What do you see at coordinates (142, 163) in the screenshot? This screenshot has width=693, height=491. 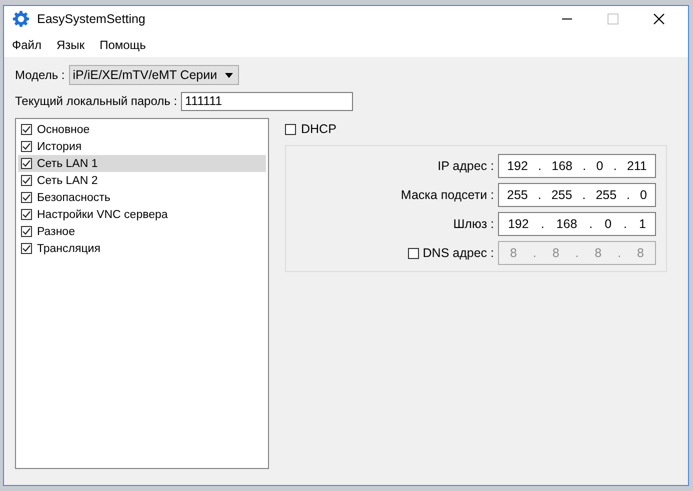 I see `section-item: Сеть LAN 1` at bounding box center [142, 163].